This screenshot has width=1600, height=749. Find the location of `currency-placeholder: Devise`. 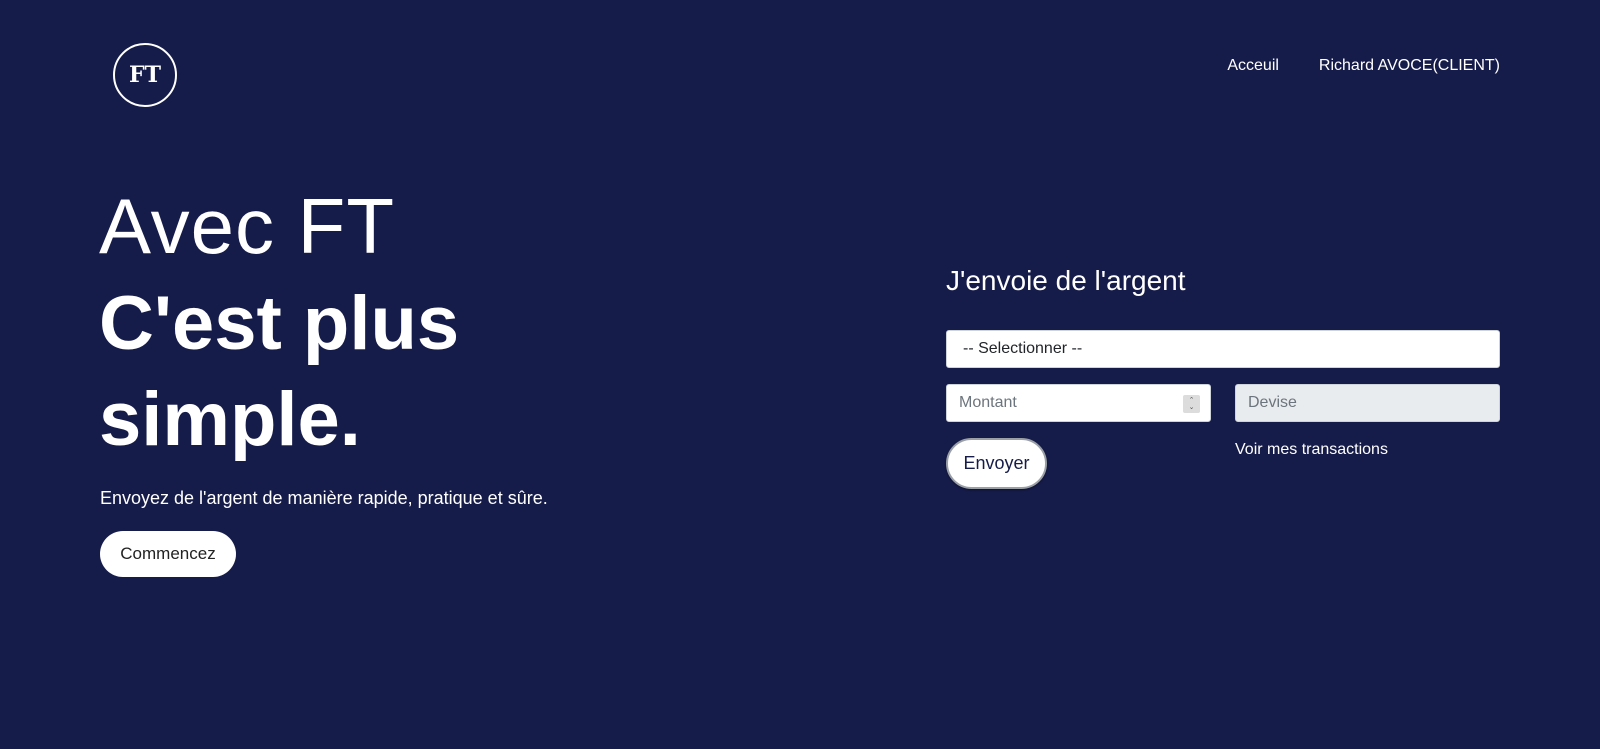

currency-placeholder: Devise is located at coordinates (1272, 402).